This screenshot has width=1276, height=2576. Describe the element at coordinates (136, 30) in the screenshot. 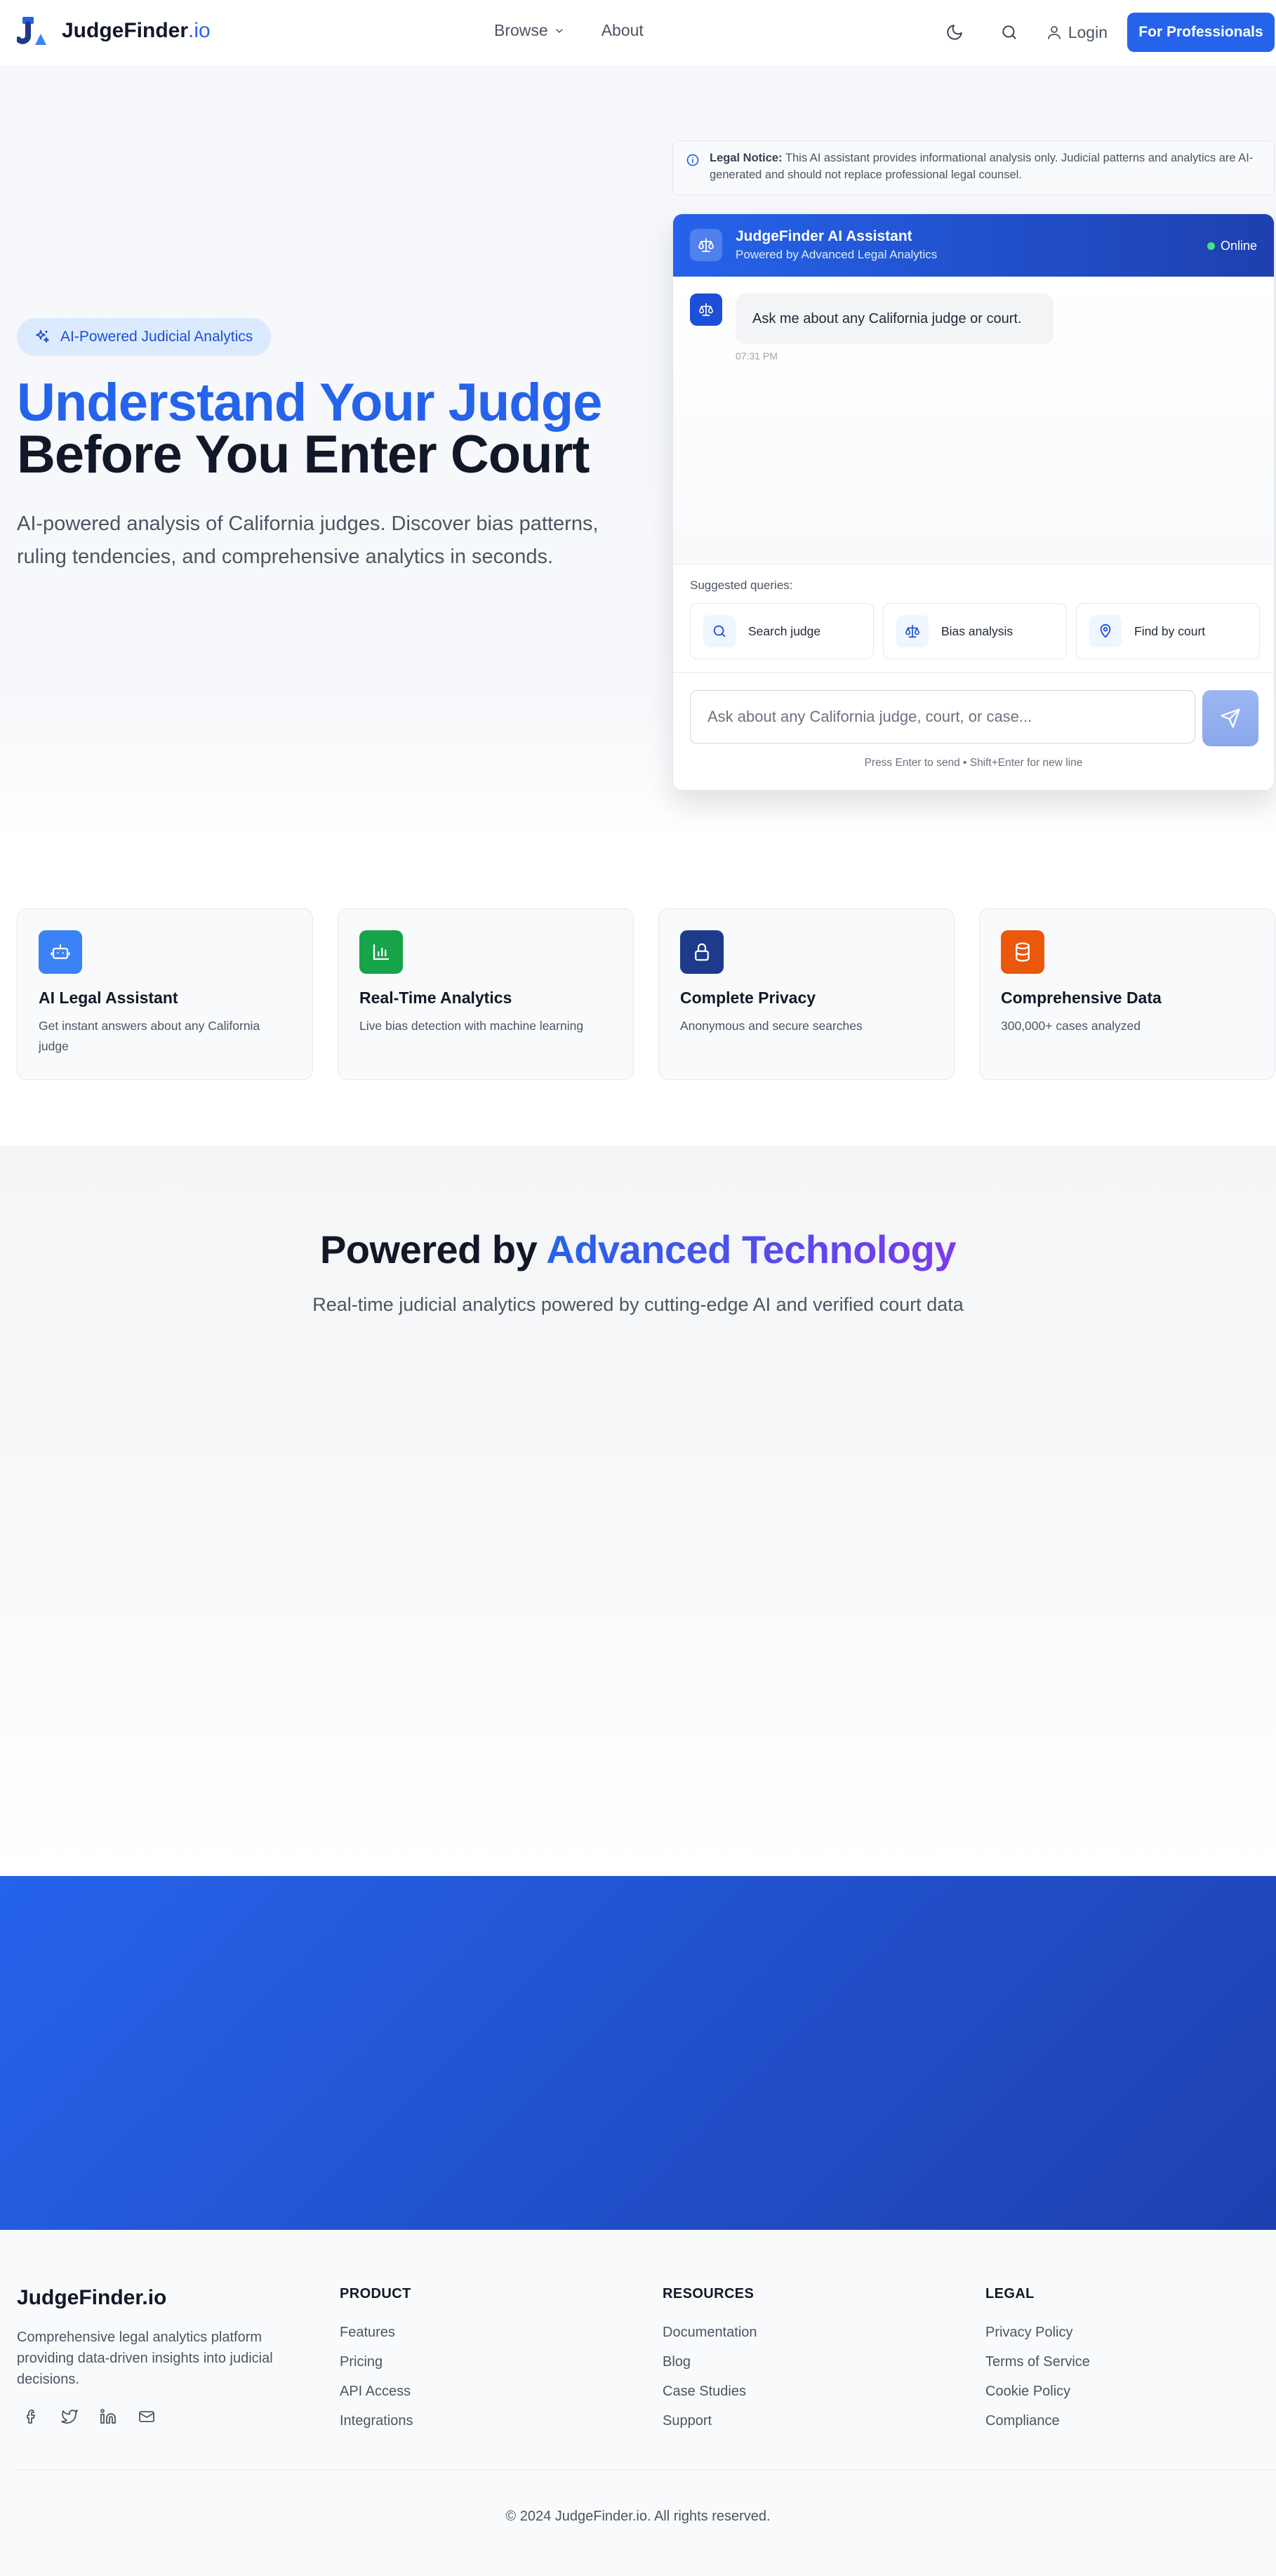

I see `brand-name: JudgeFinder.io` at that location.